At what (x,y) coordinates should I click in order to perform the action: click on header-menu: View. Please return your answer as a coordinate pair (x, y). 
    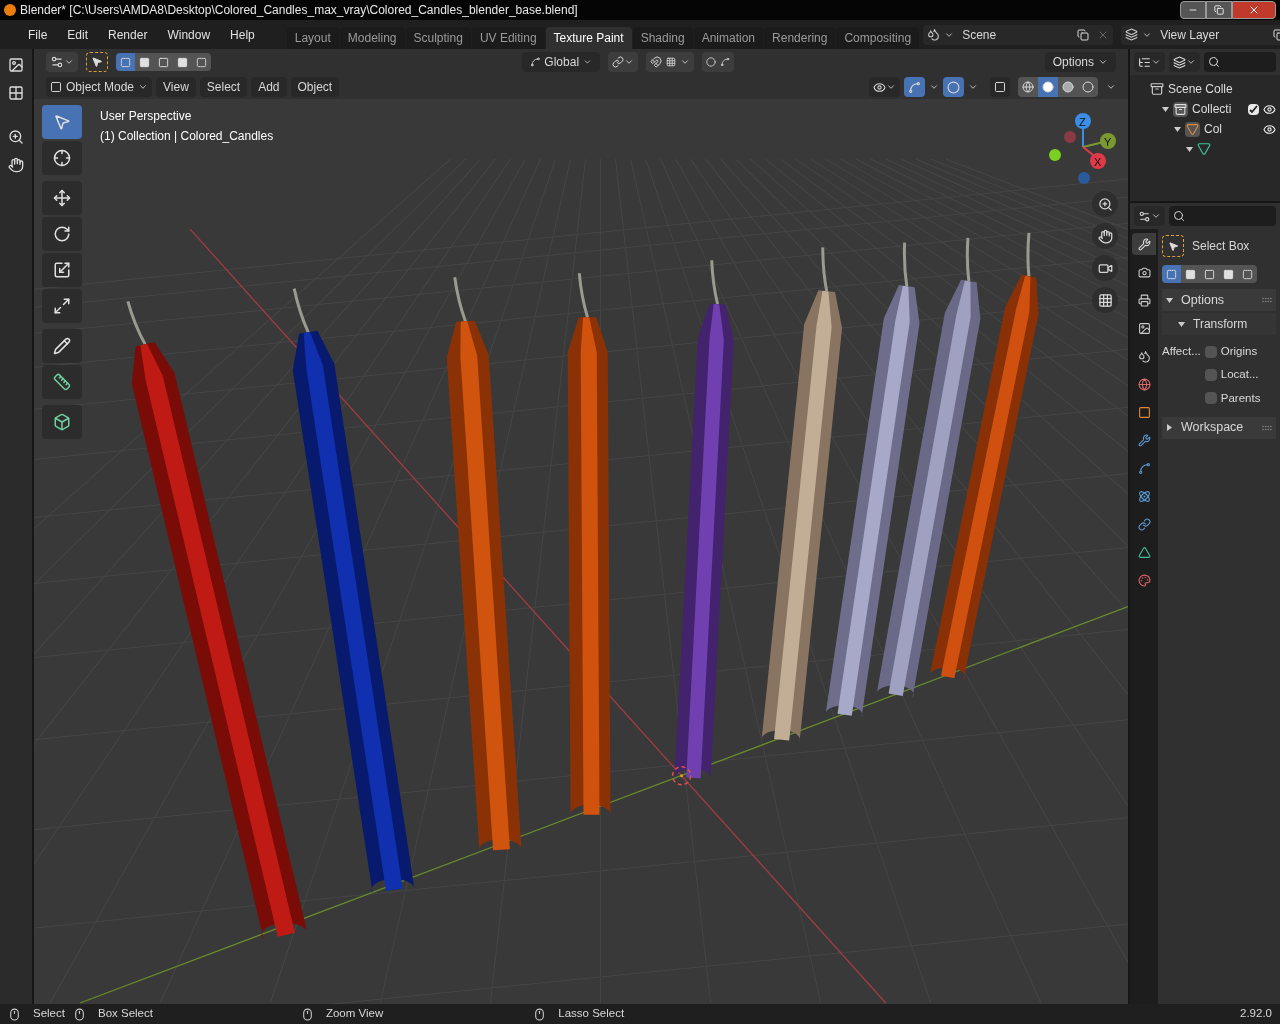
    Looking at the image, I should click on (176, 87).